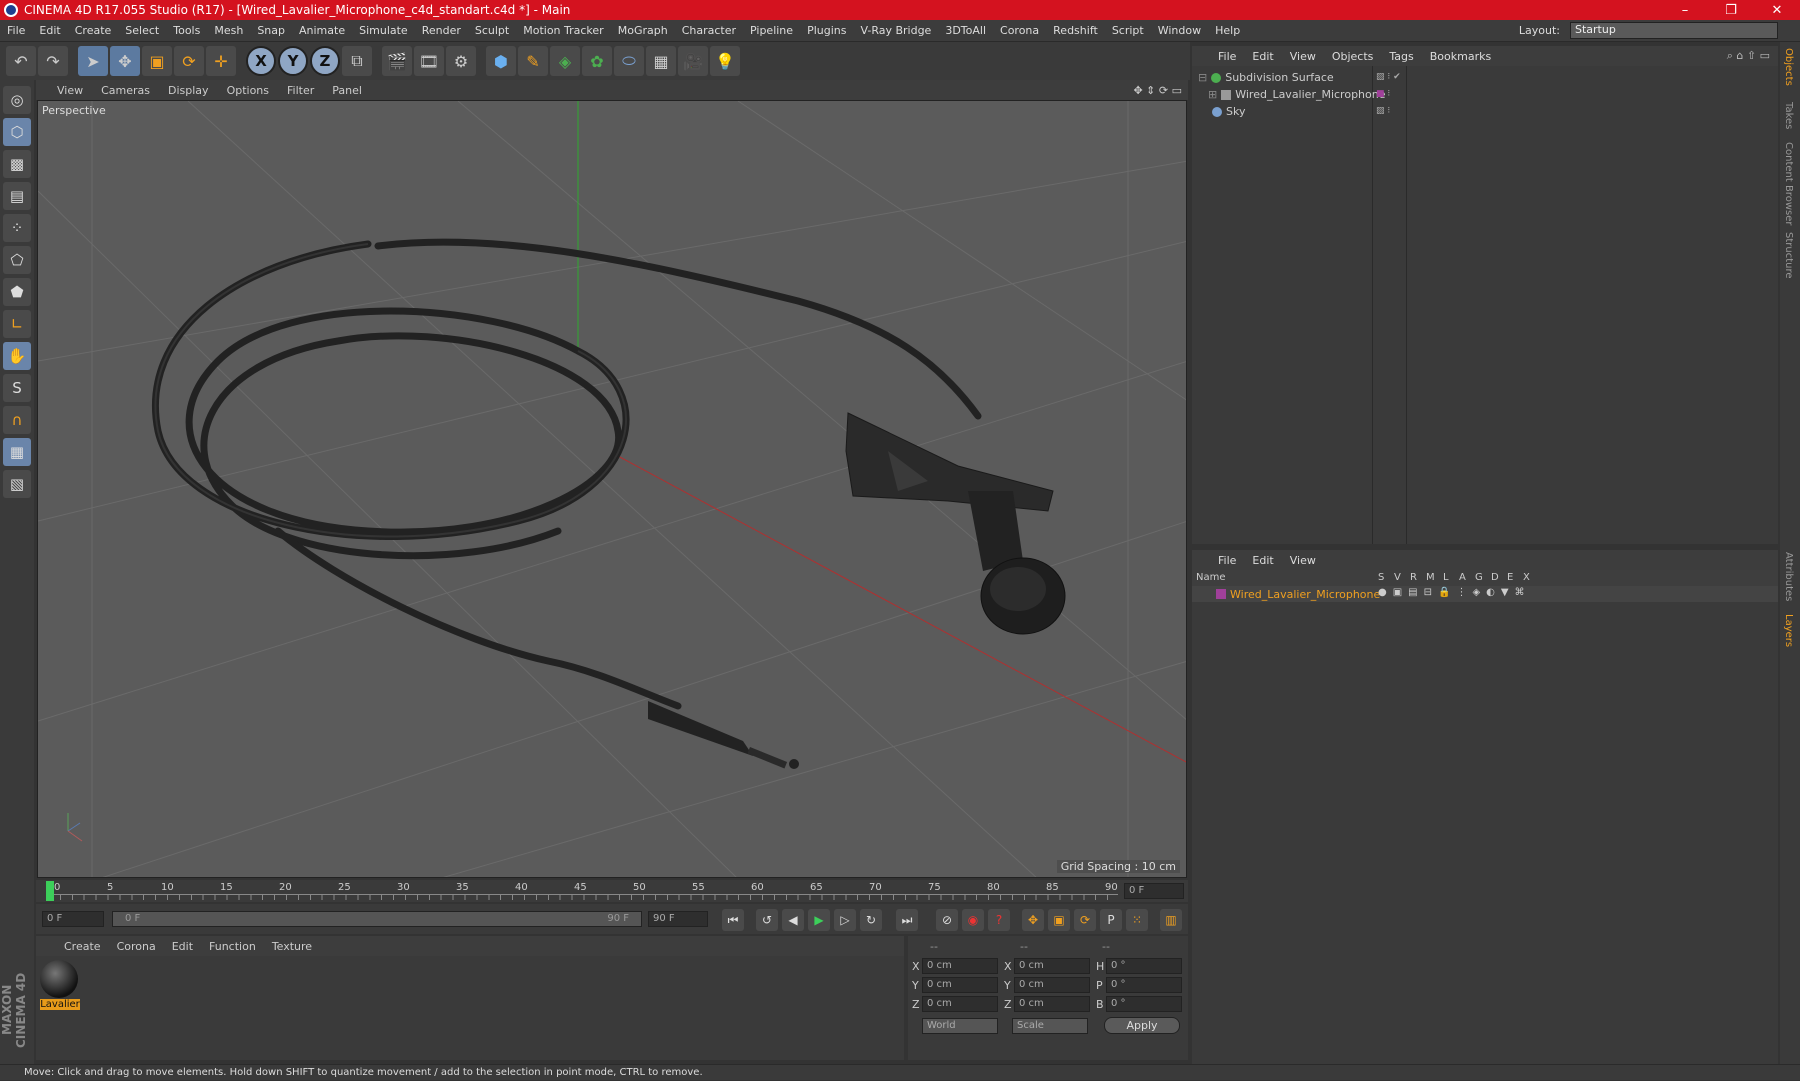 This screenshot has height=1081, width=1800. What do you see at coordinates (1227, 560) in the screenshot?
I see `layers-menu-file: File` at bounding box center [1227, 560].